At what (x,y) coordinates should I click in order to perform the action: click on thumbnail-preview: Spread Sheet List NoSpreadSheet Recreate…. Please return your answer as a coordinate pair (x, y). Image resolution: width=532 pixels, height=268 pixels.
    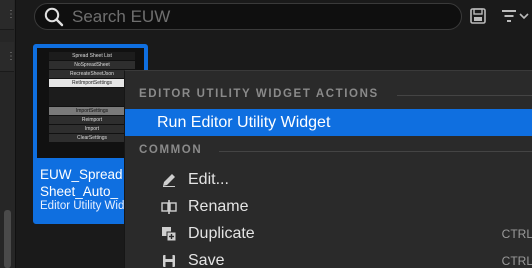
    Looking at the image, I should click on (92, 97).